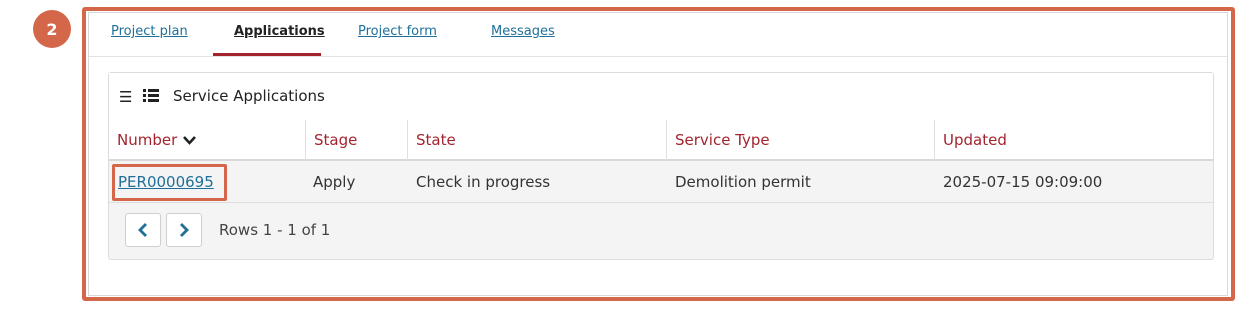  I want to click on tab-messages: Messages, so click(523, 31).